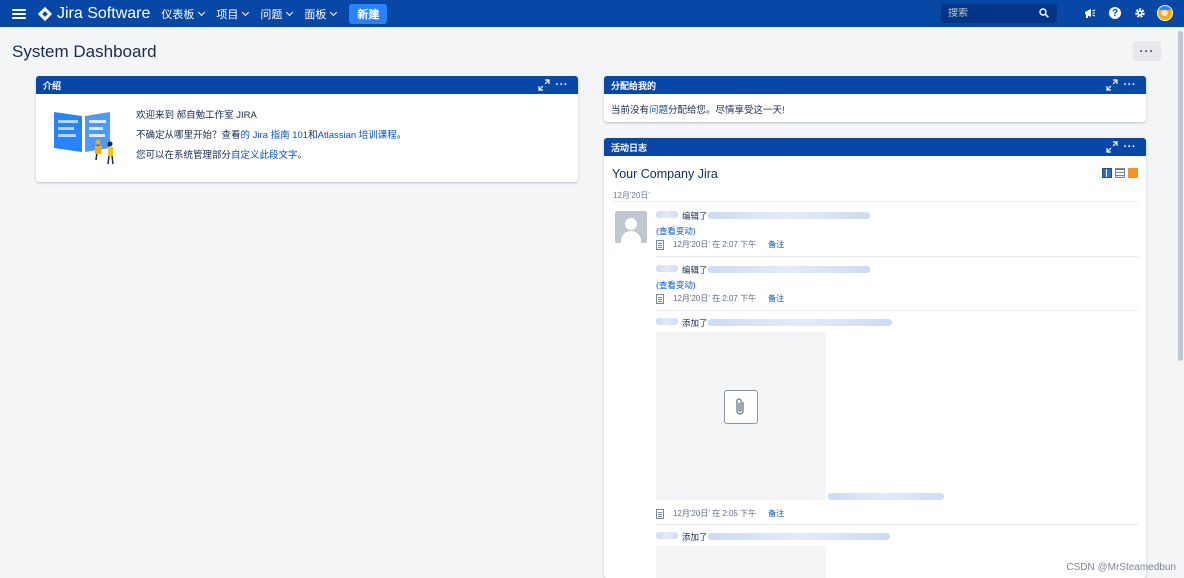  I want to click on jira-logo: Jira Software, so click(94, 14).